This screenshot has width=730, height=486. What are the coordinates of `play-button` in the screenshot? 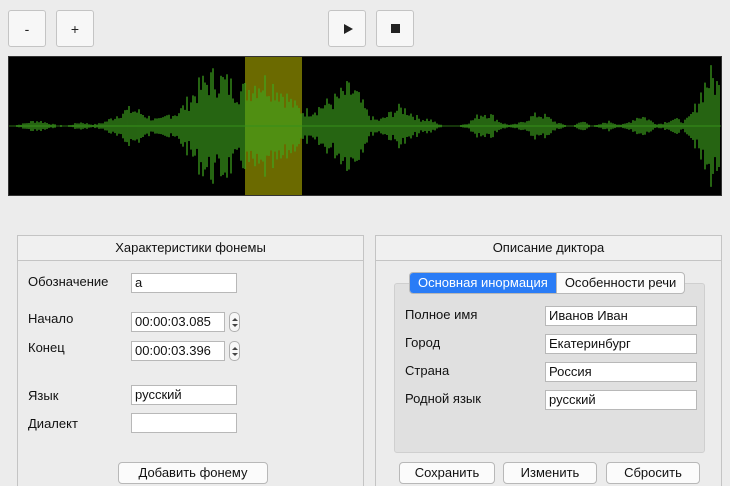 It's located at (347, 28).